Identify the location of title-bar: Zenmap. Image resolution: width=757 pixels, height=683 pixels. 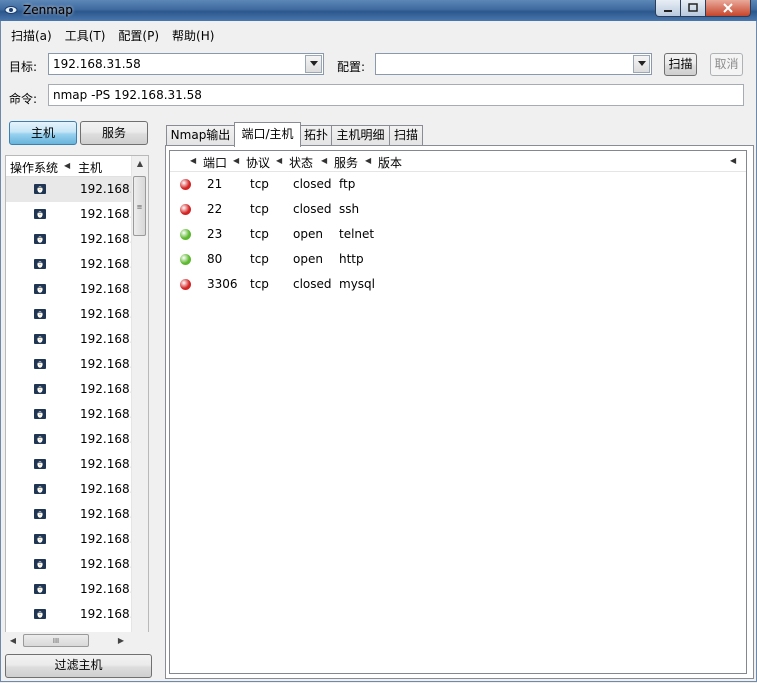
(378, 10).